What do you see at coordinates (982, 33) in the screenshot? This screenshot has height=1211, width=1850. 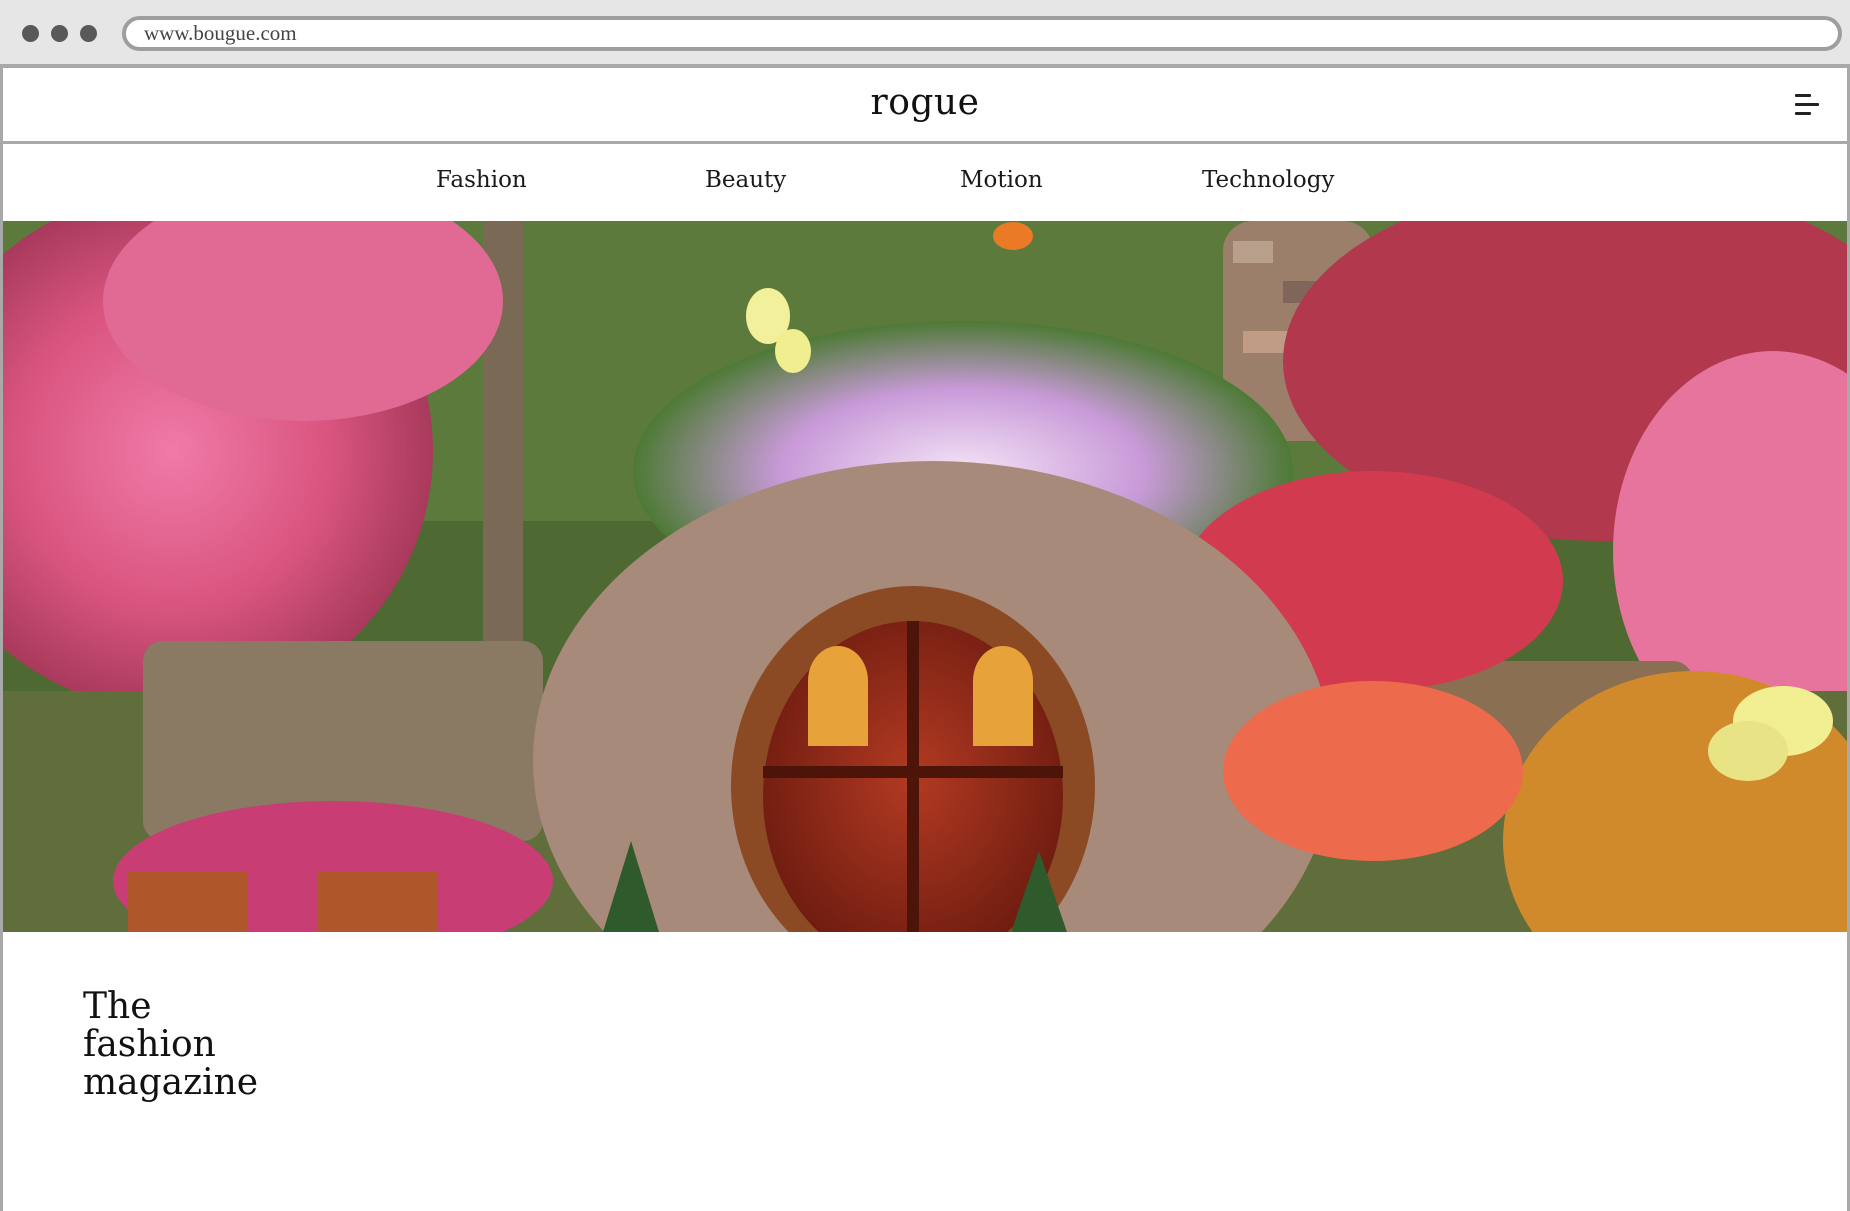 I see `address-bar: www.bougue.com` at bounding box center [982, 33].